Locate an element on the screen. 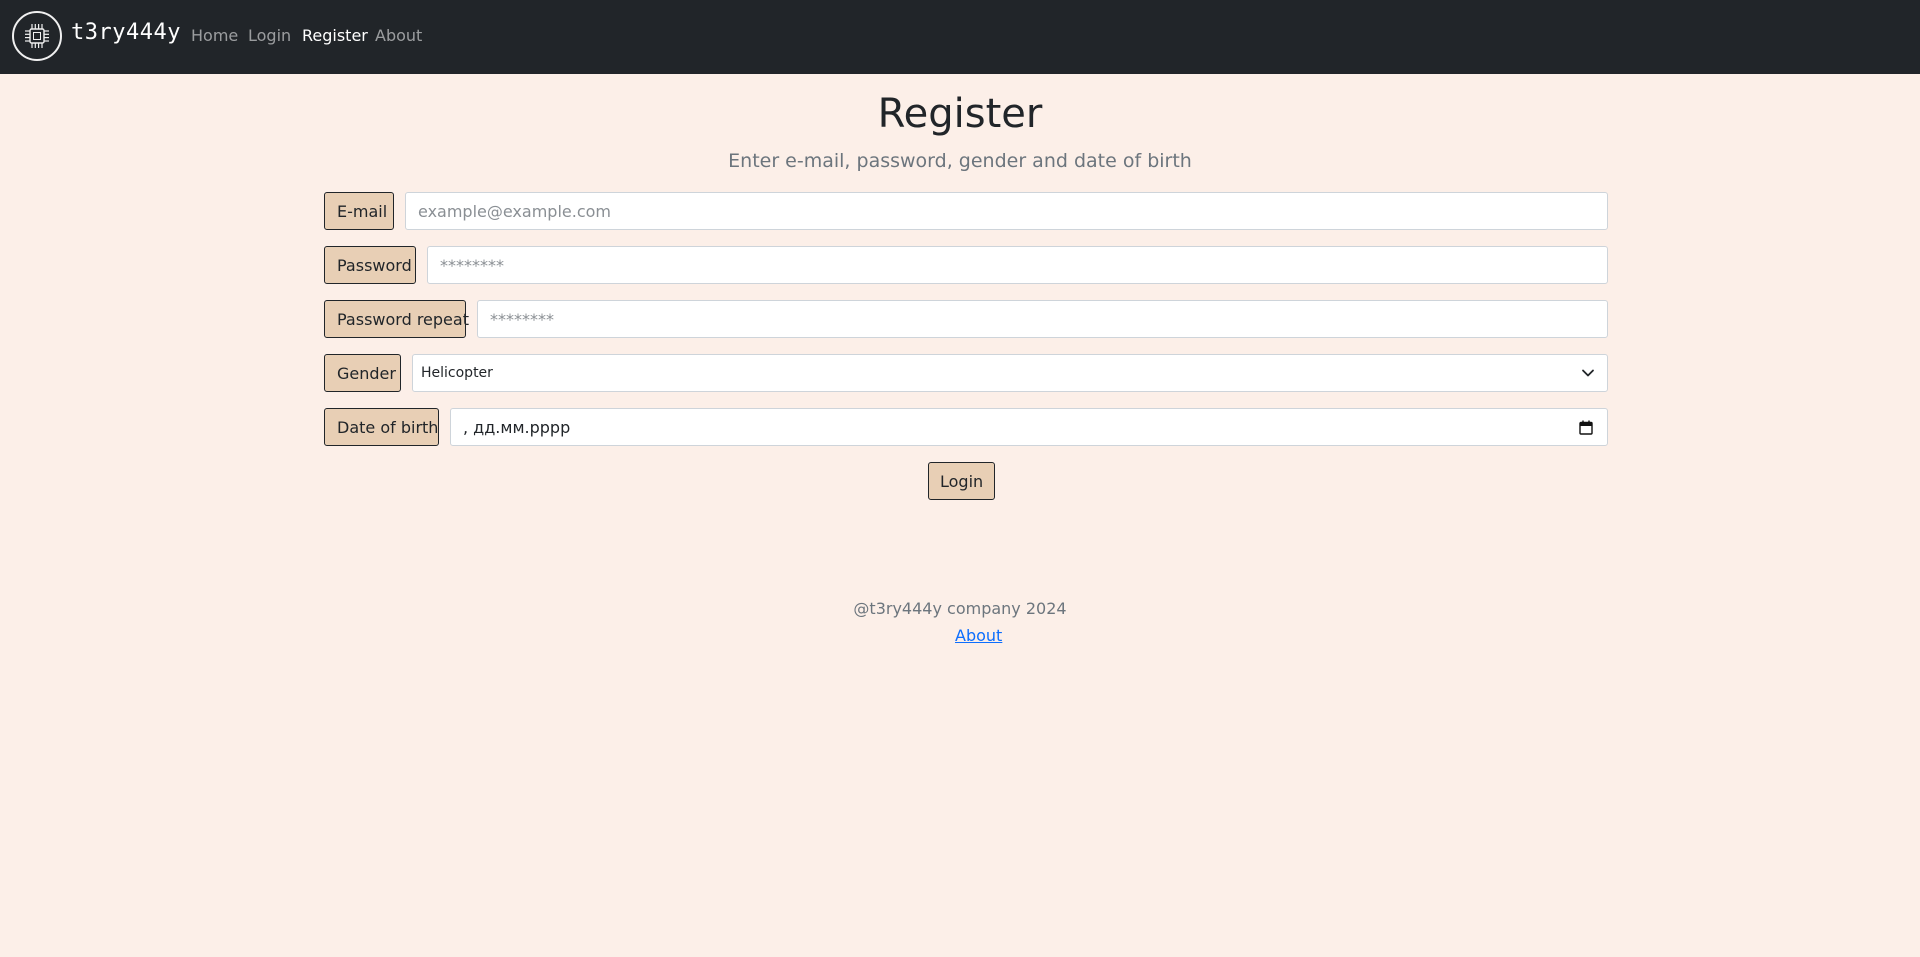 This screenshot has height=957, width=1920. login-button: Login is located at coordinates (962, 481).